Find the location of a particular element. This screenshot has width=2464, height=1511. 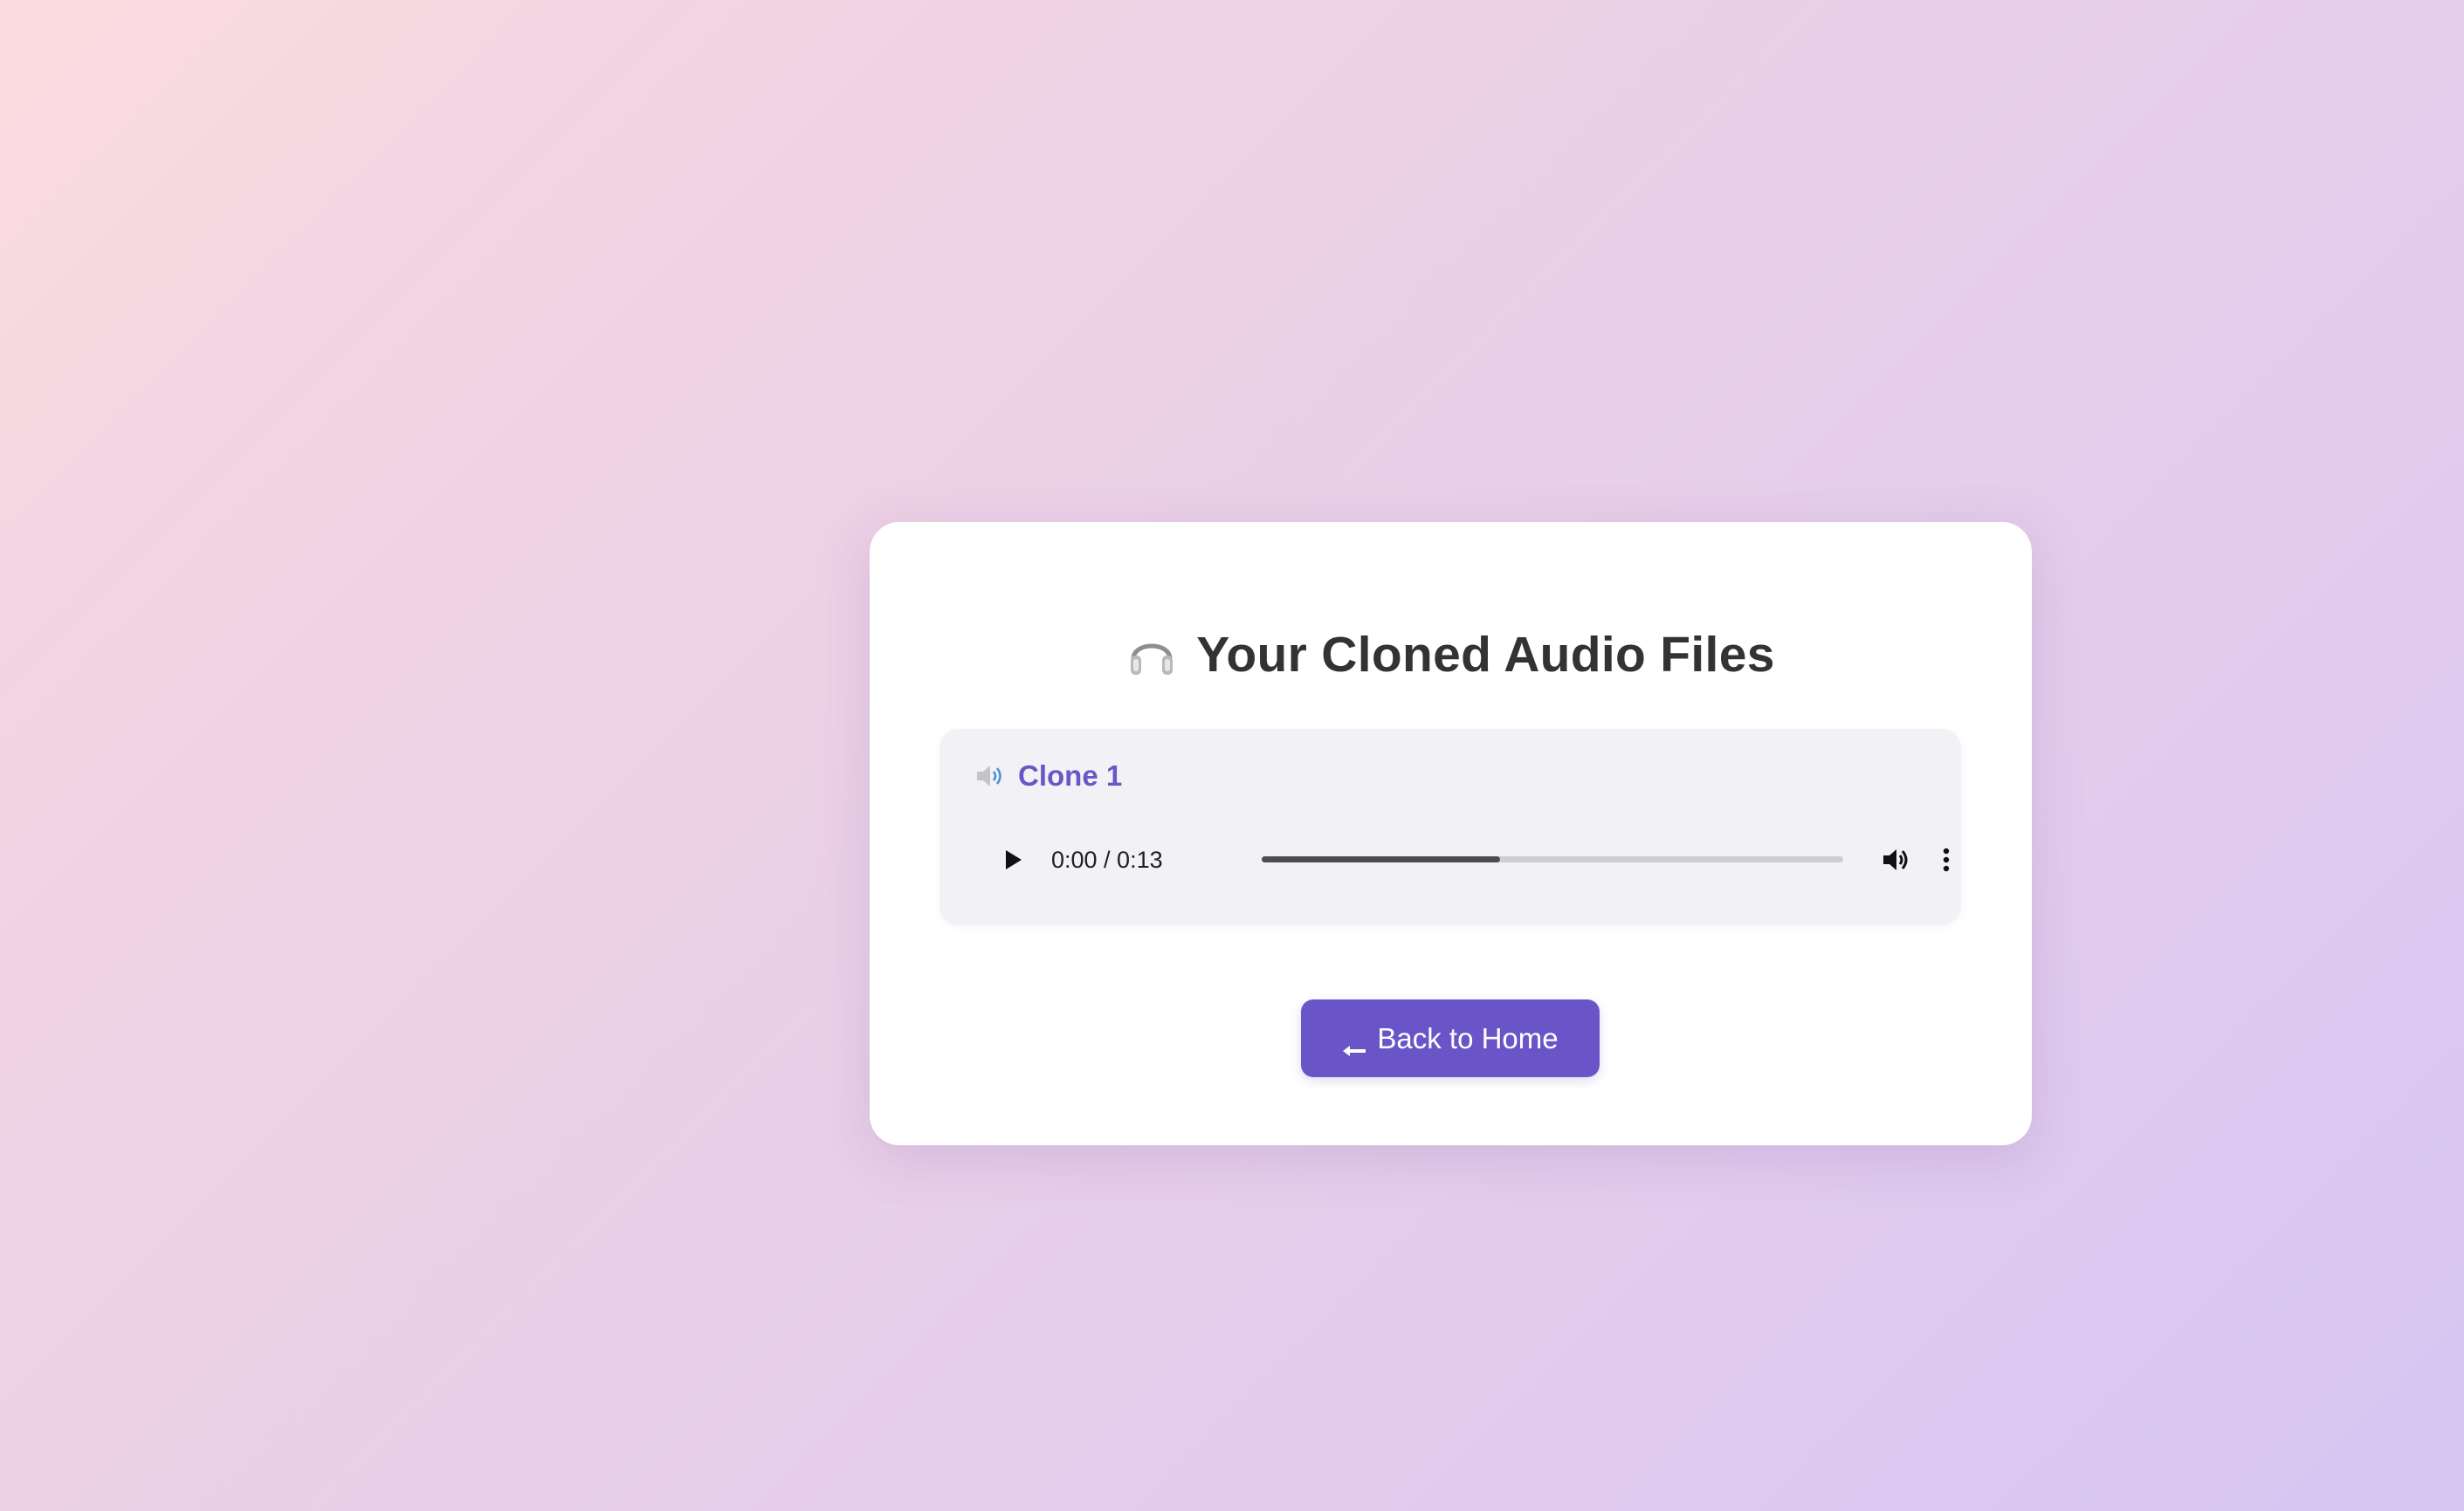

volume-button is located at coordinates (1896, 860).